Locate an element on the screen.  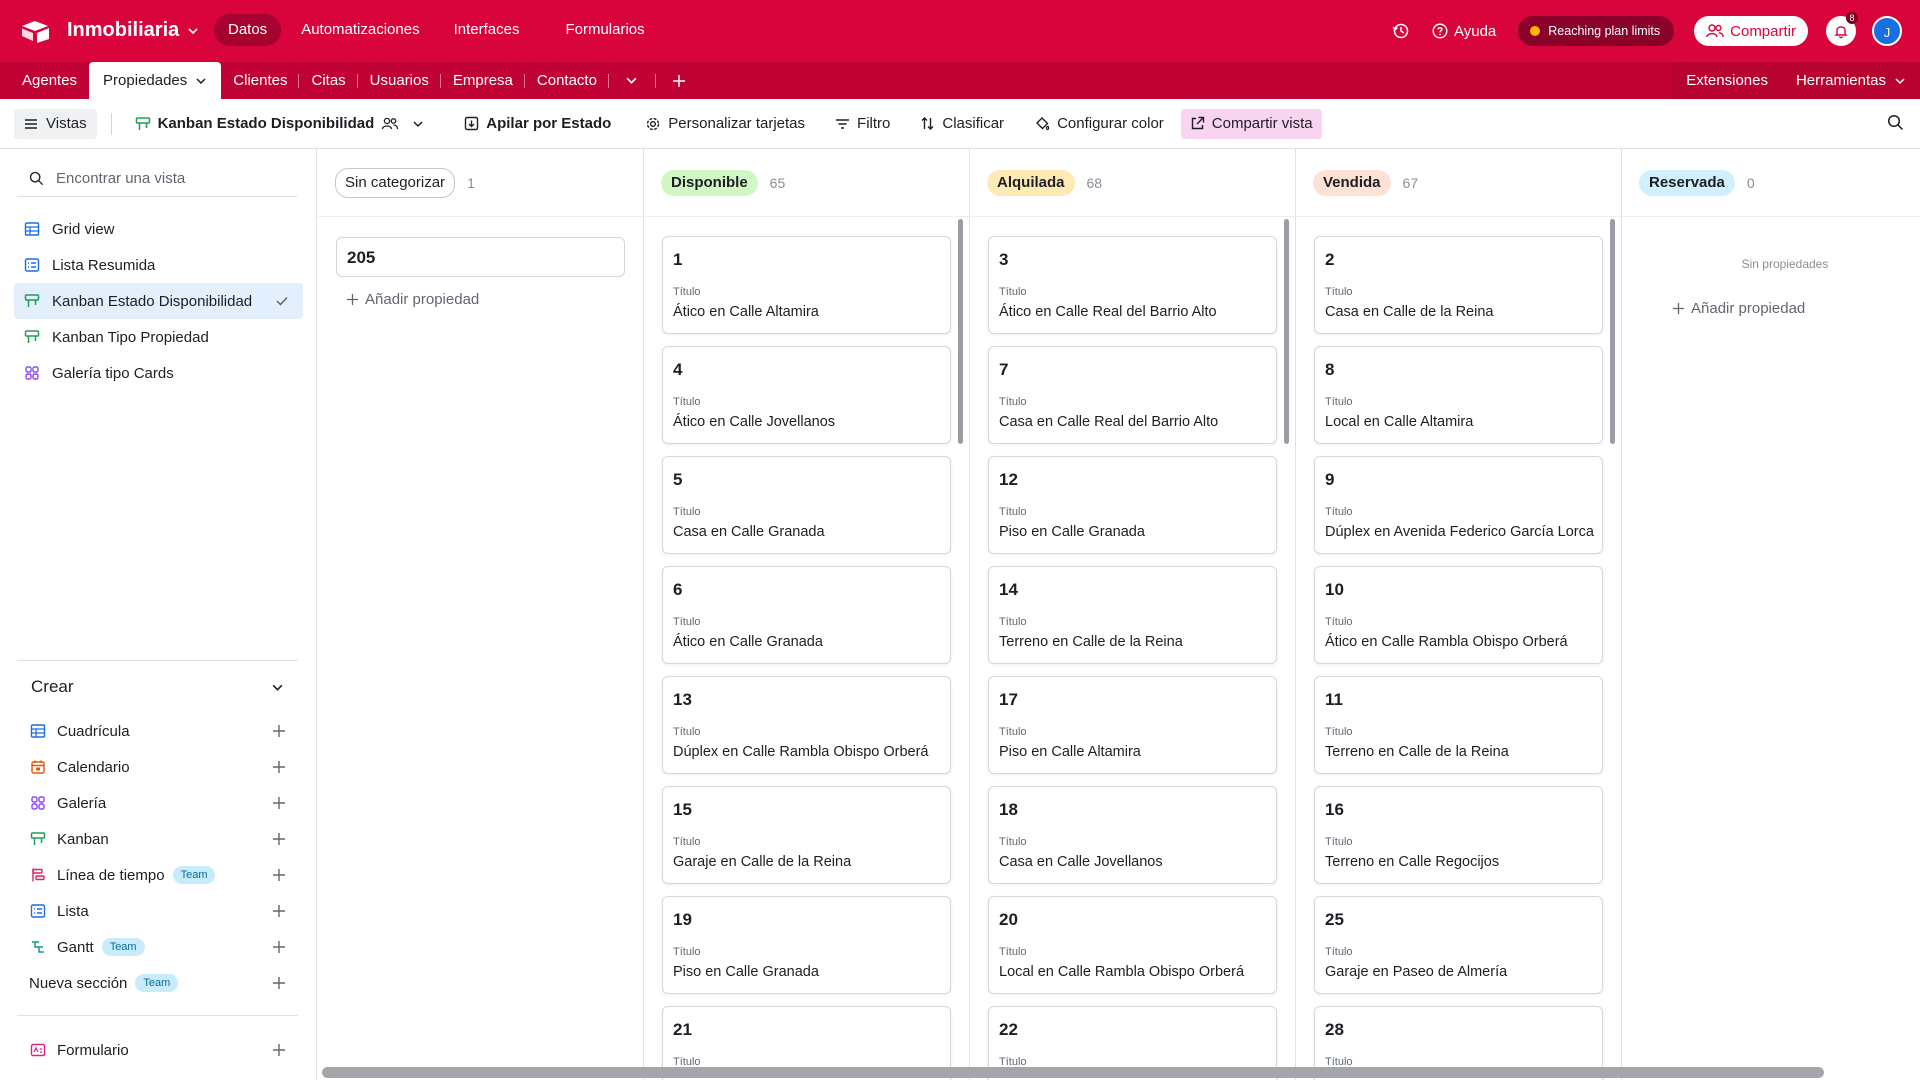
create-kanban: Kanban is located at coordinates (157, 839).